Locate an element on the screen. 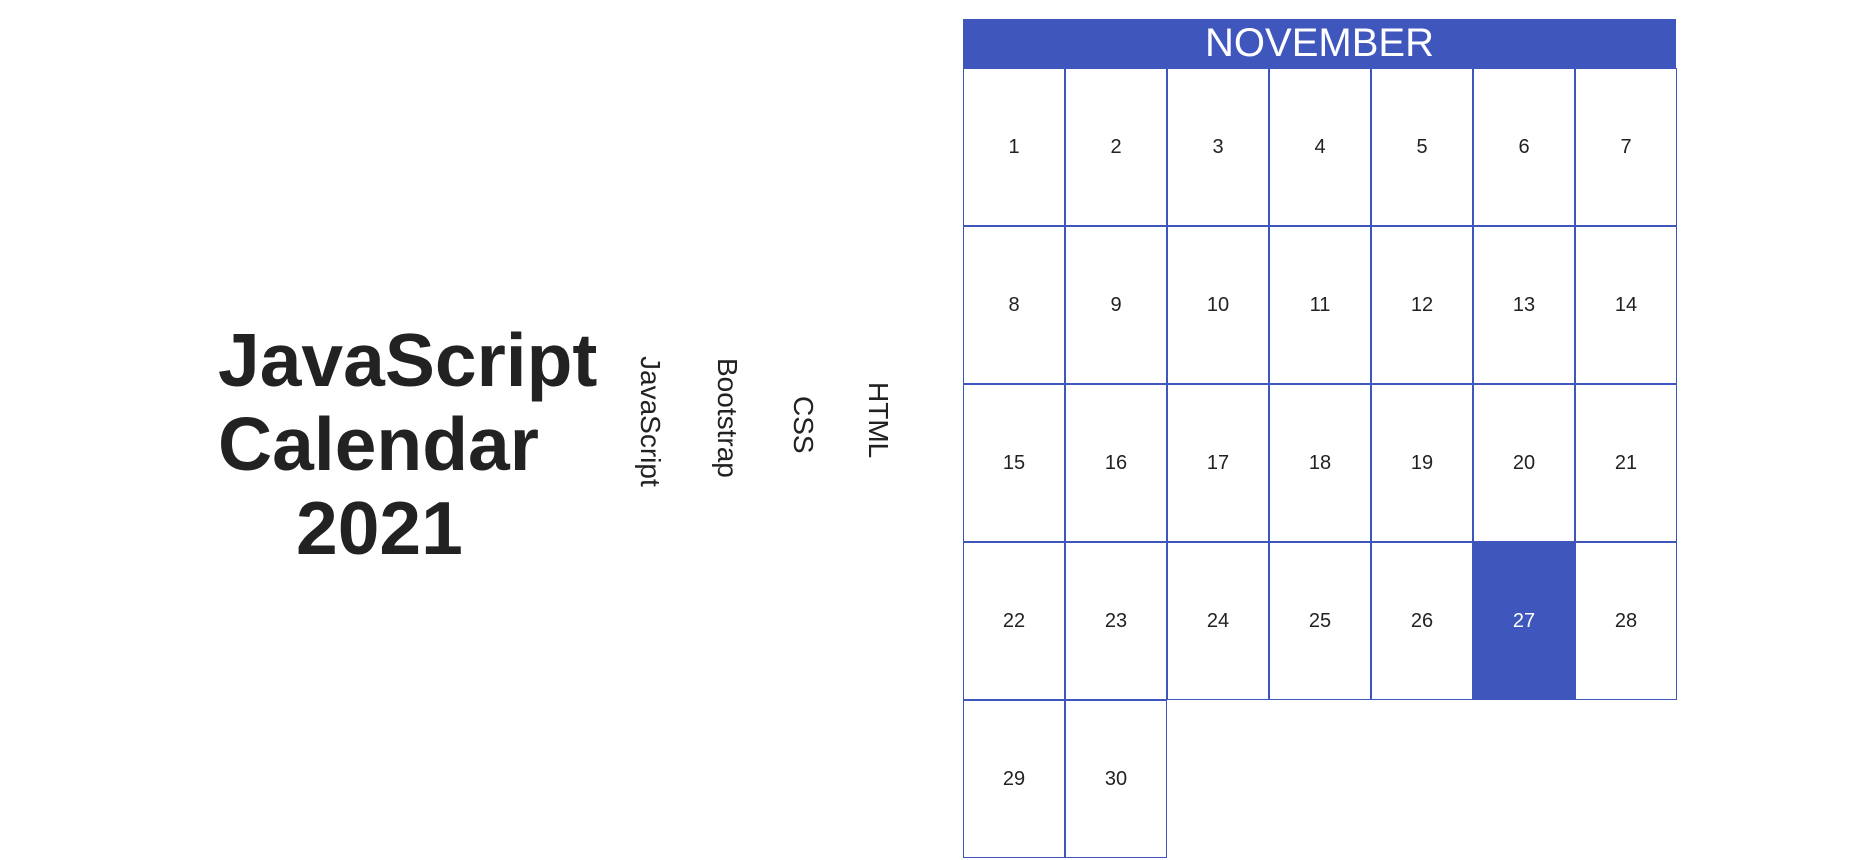 The height and width of the screenshot is (860, 1867). day-cell: 13 is located at coordinates (1524, 305).